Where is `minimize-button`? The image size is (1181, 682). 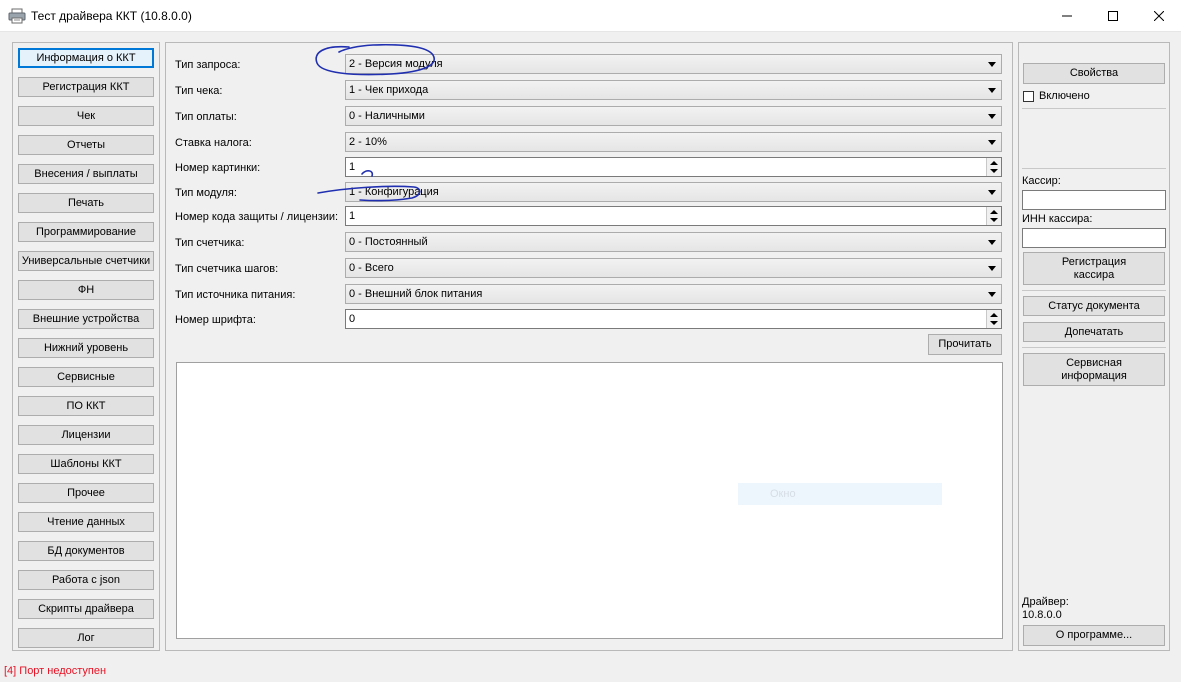 minimize-button is located at coordinates (1067, 15).